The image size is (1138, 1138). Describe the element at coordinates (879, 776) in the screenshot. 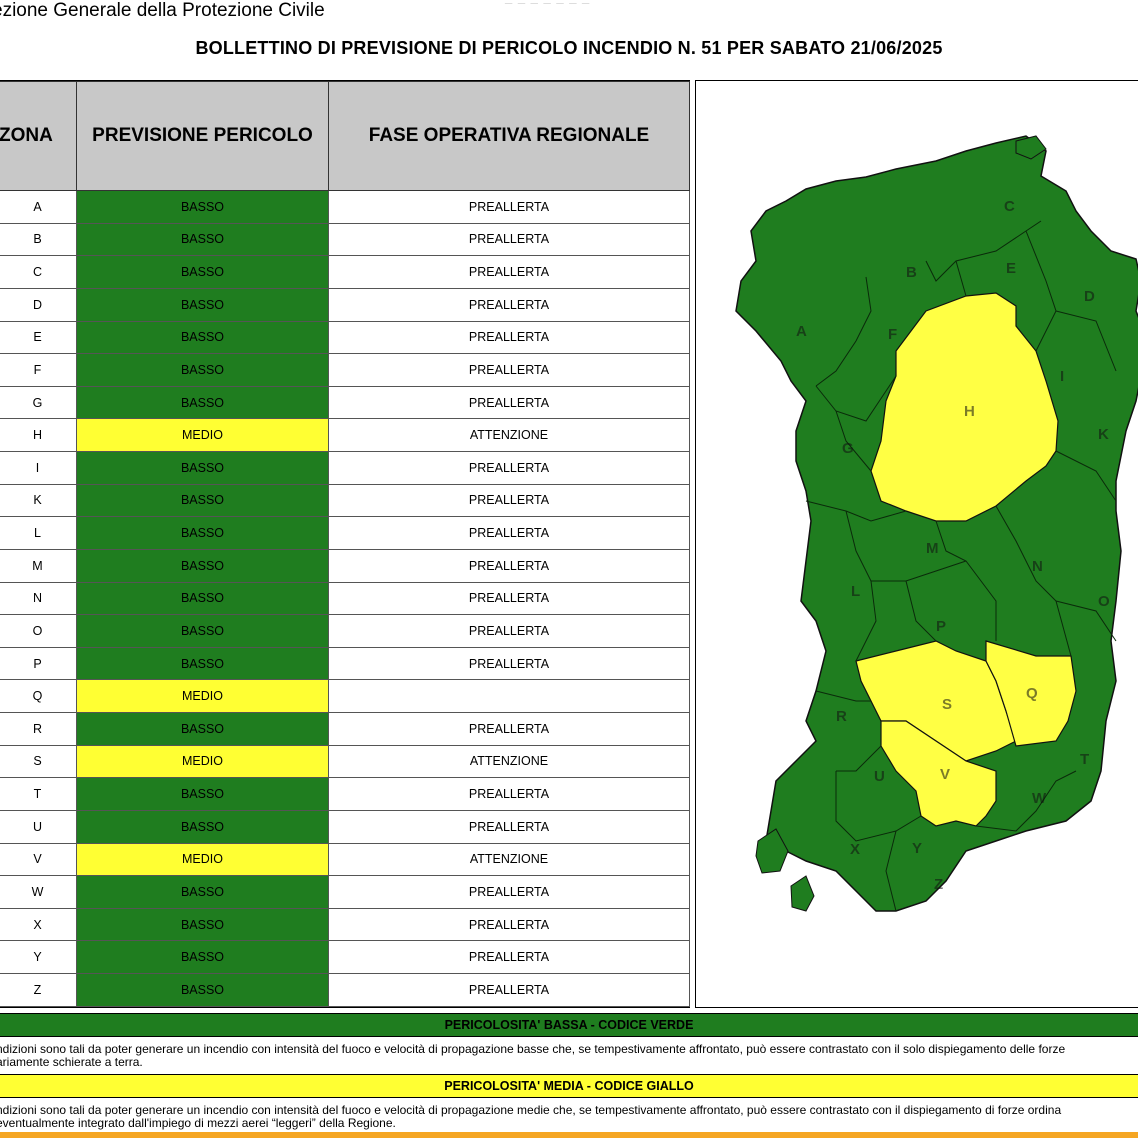

I see `map-zone-label: U` at that location.